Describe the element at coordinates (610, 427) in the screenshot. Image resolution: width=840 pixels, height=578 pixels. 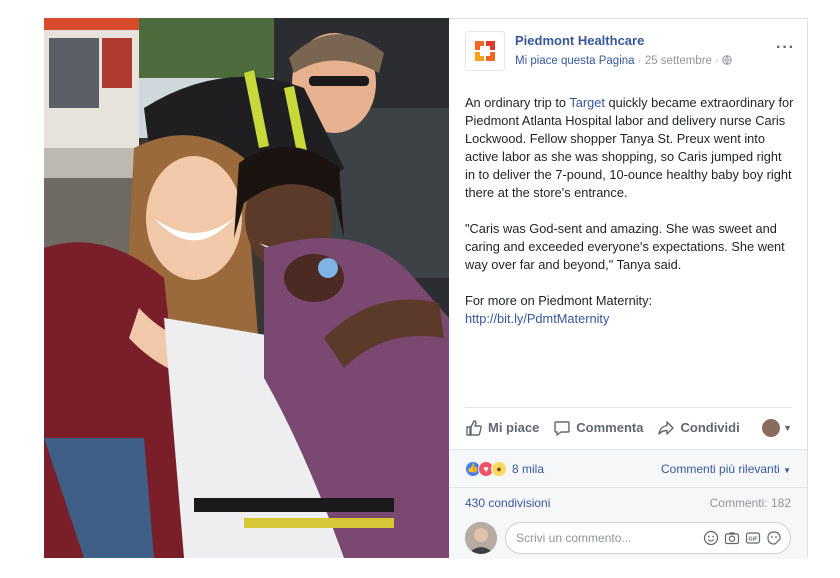
I see `comment-label: Commenta` at that location.